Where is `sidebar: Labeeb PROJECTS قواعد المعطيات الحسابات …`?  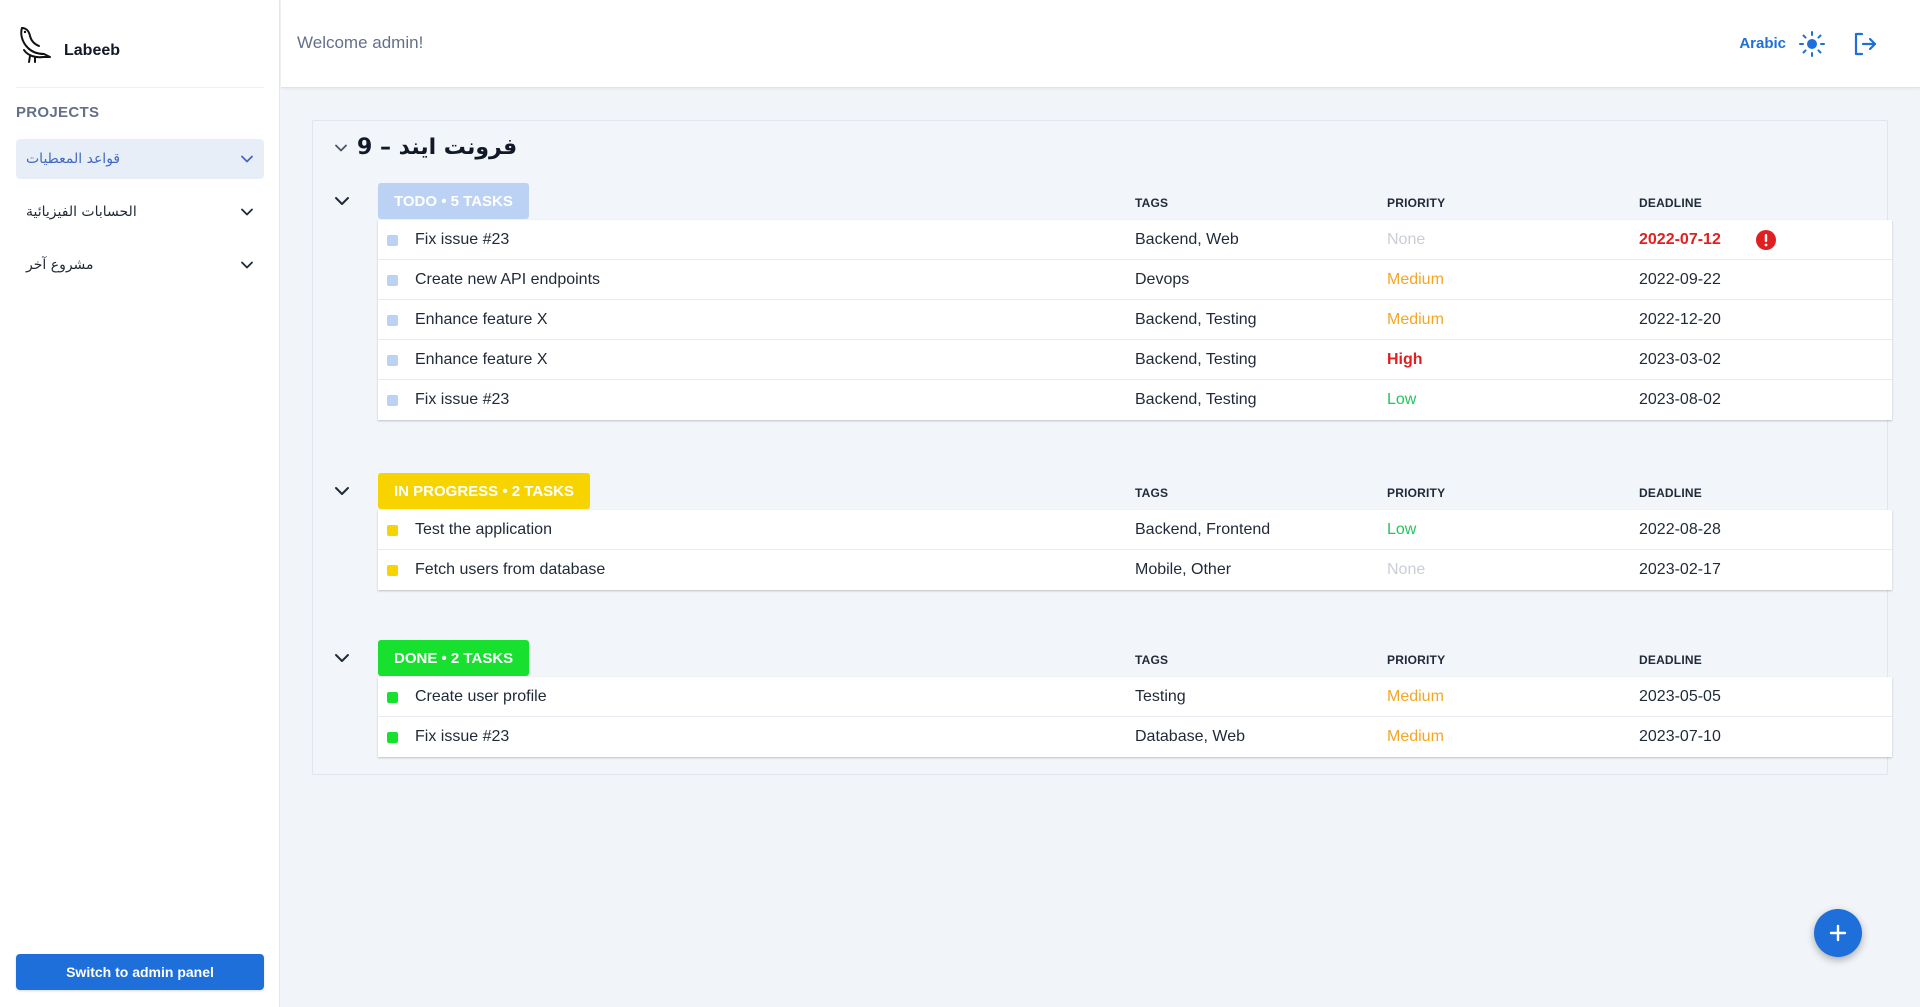 sidebar: Labeeb PROJECTS قواعد المعطيات الحسابات … is located at coordinates (140, 503).